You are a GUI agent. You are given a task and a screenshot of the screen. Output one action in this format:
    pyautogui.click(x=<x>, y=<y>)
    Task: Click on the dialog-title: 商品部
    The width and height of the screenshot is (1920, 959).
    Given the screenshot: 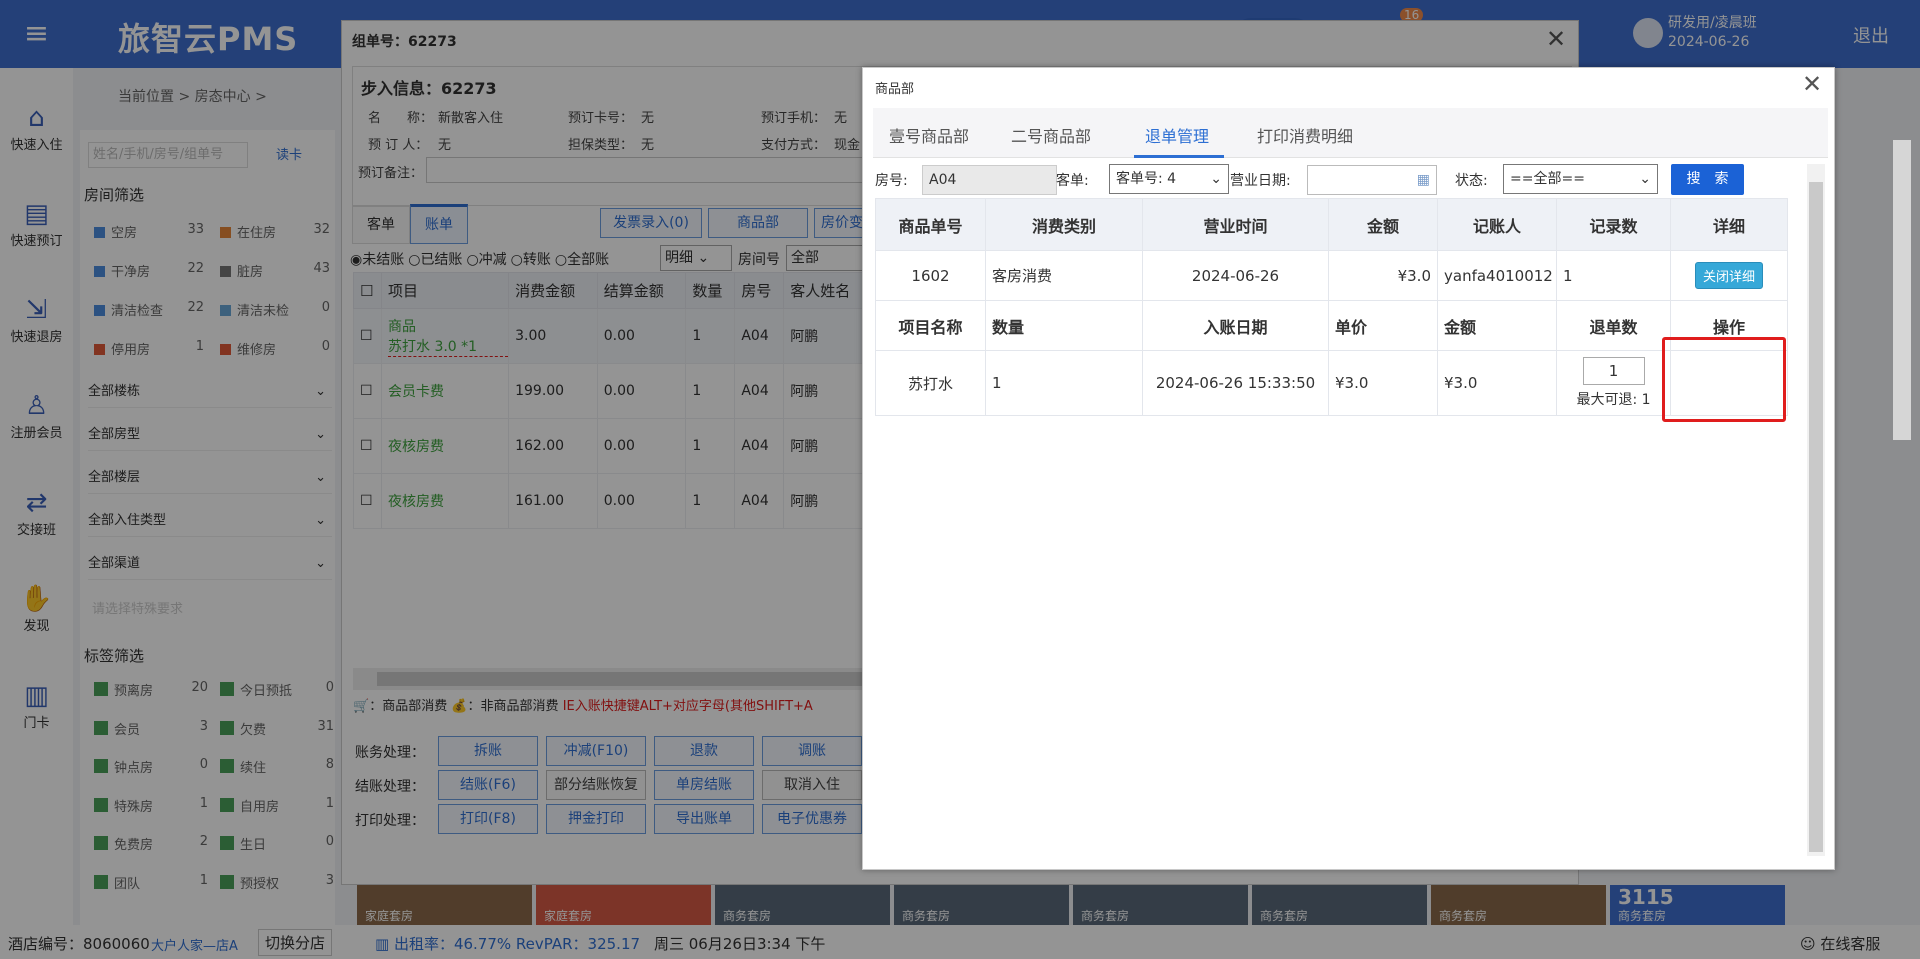 What is the action you would take?
    pyautogui.click(x=895, y=89)
    